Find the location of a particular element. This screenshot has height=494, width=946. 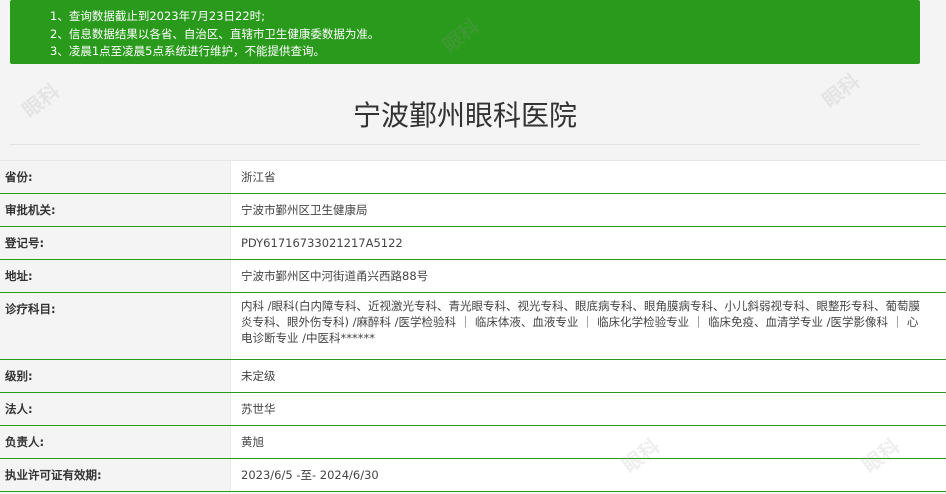

row-label-level: 级别: is located at coordinates (19, 376).